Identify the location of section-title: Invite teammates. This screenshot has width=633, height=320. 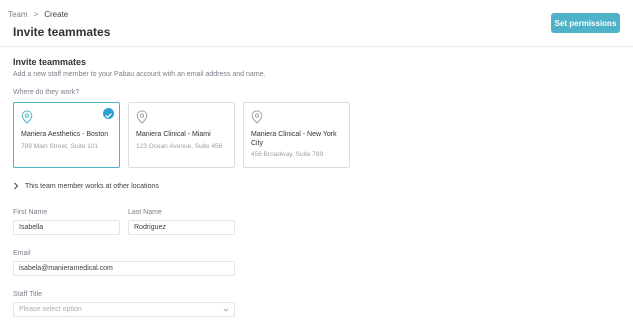
(50, 62).